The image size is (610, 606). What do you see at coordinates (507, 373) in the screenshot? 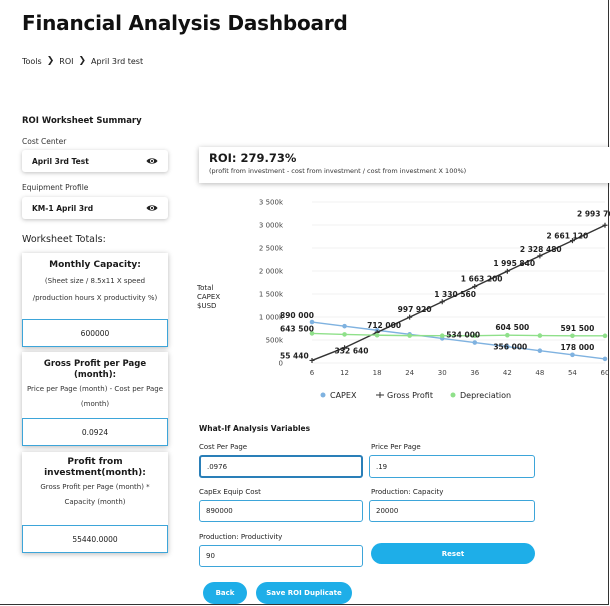
I see `x-tick-label: 42` at bounding box center [507, 373].